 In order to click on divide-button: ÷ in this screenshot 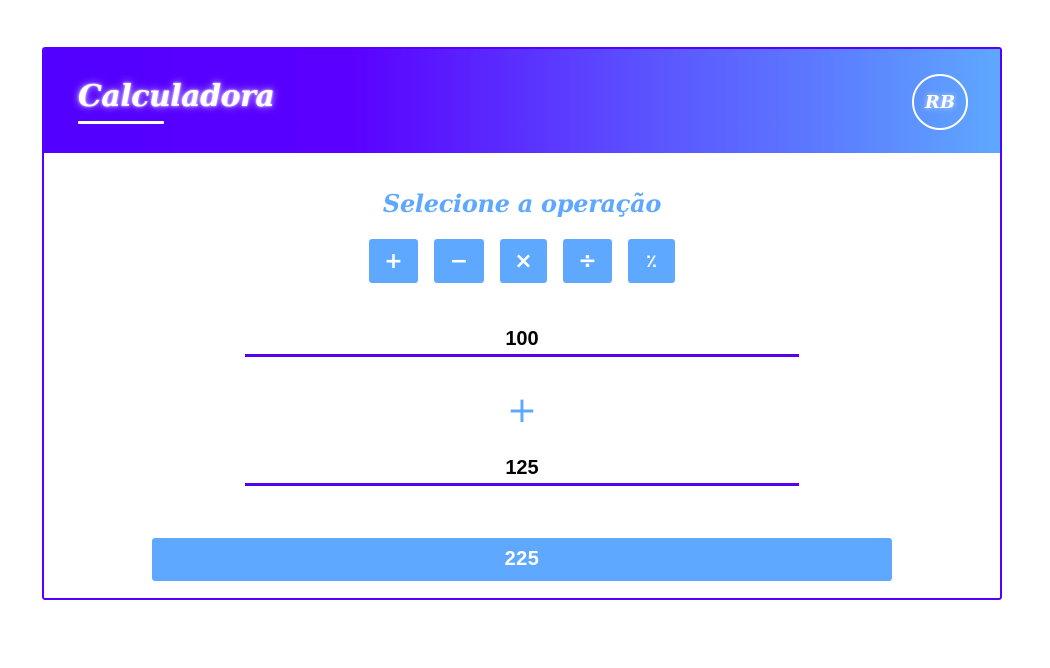, I will do `click(587, 261)`.